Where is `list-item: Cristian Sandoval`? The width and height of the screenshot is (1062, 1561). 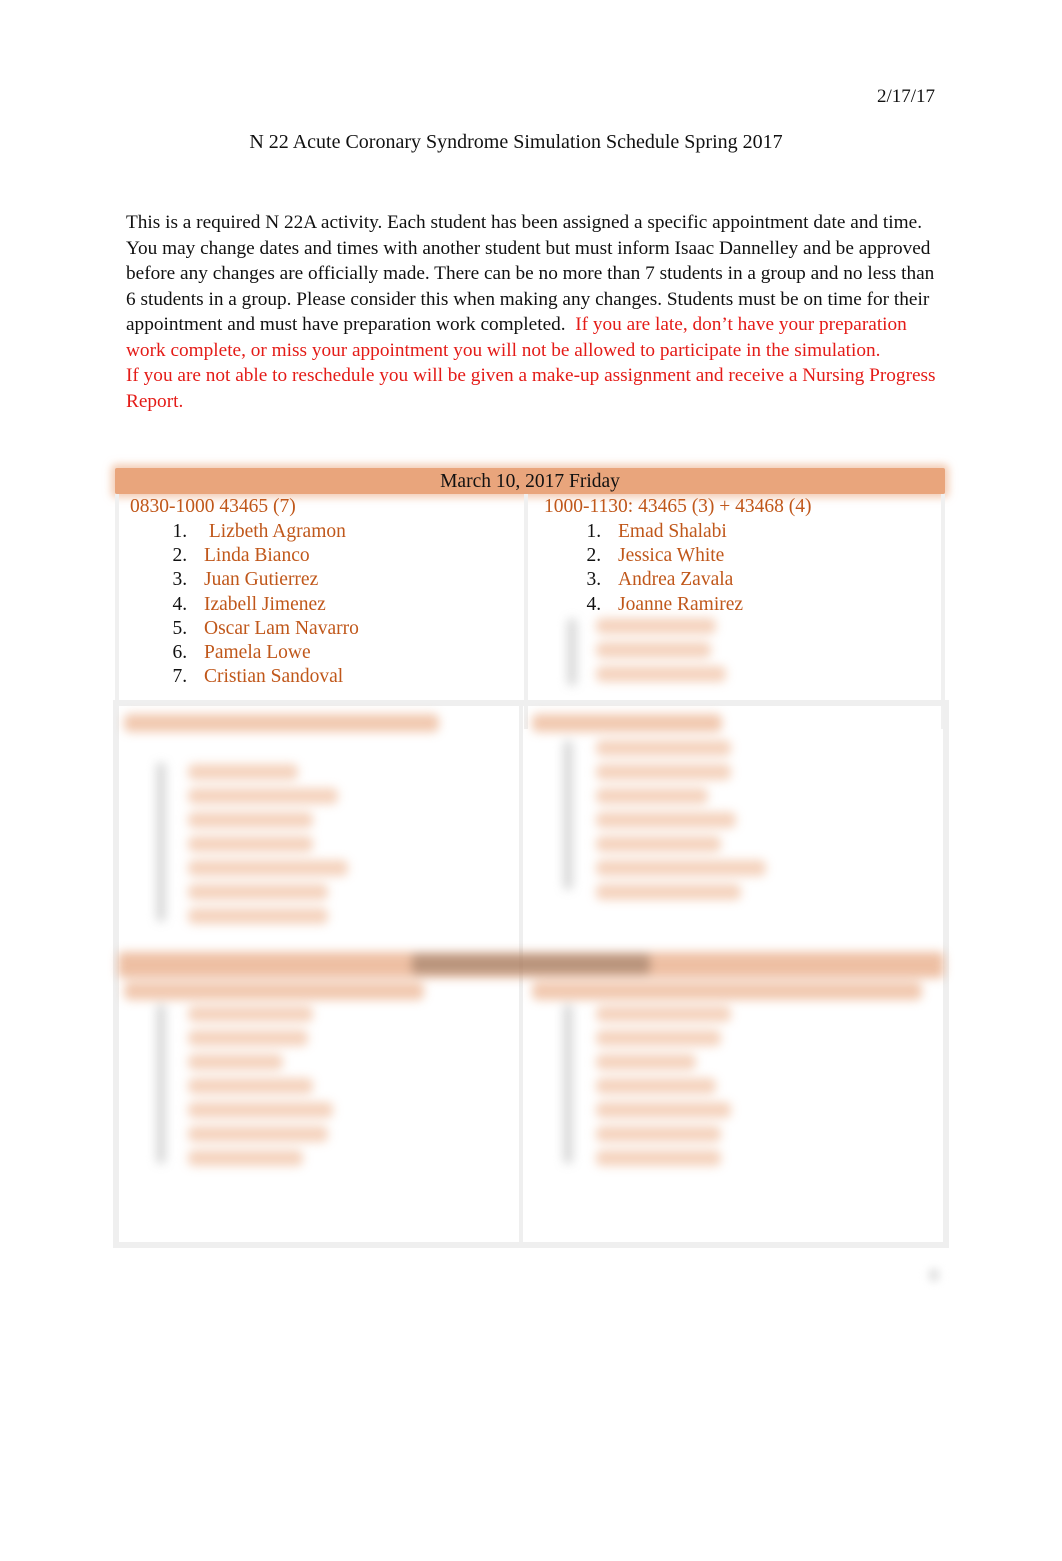 list-item: Cristian Sandoval is located at coordinates (358, 677).